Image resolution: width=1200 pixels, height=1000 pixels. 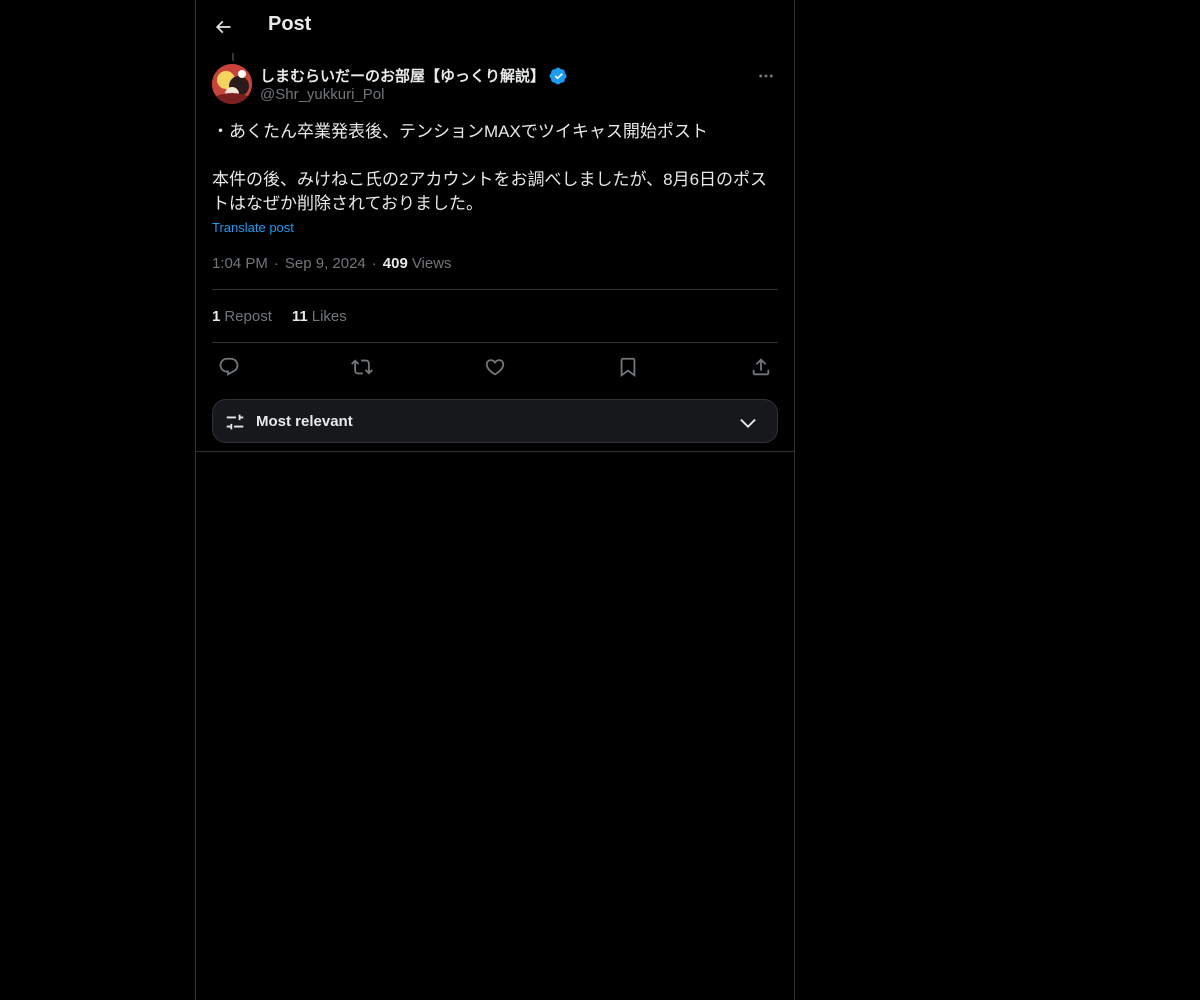 I want to click on reply-button, so click(x=229, y=367).